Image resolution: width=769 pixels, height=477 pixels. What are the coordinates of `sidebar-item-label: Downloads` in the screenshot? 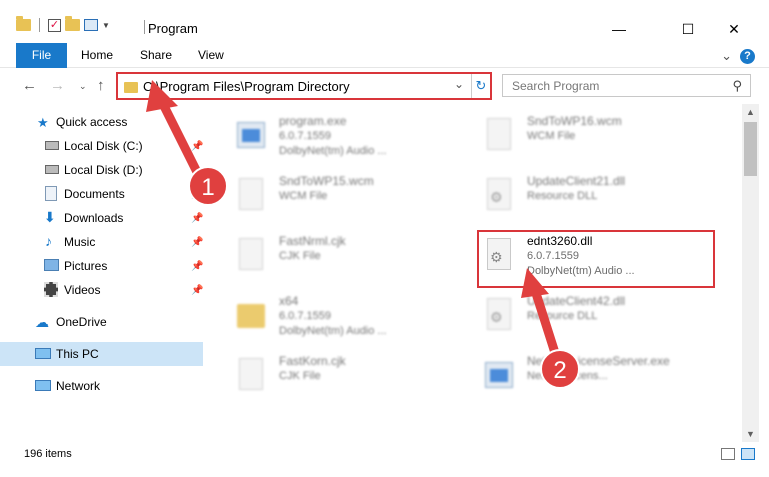 It's located at (94, 218).